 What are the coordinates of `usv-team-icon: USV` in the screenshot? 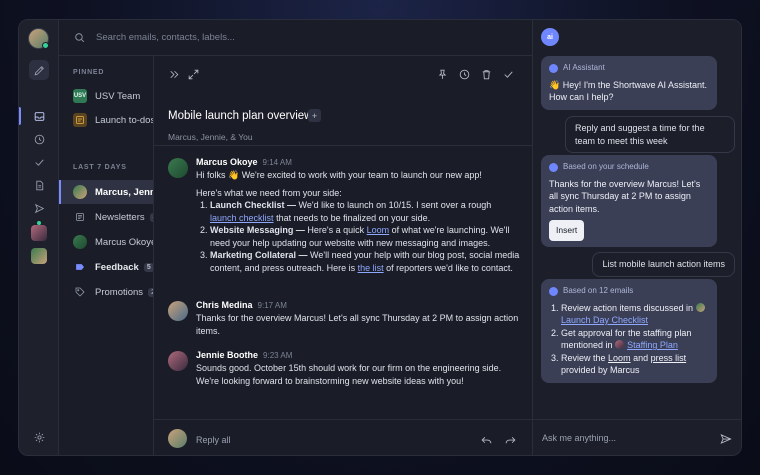 It's located at (80, 96).